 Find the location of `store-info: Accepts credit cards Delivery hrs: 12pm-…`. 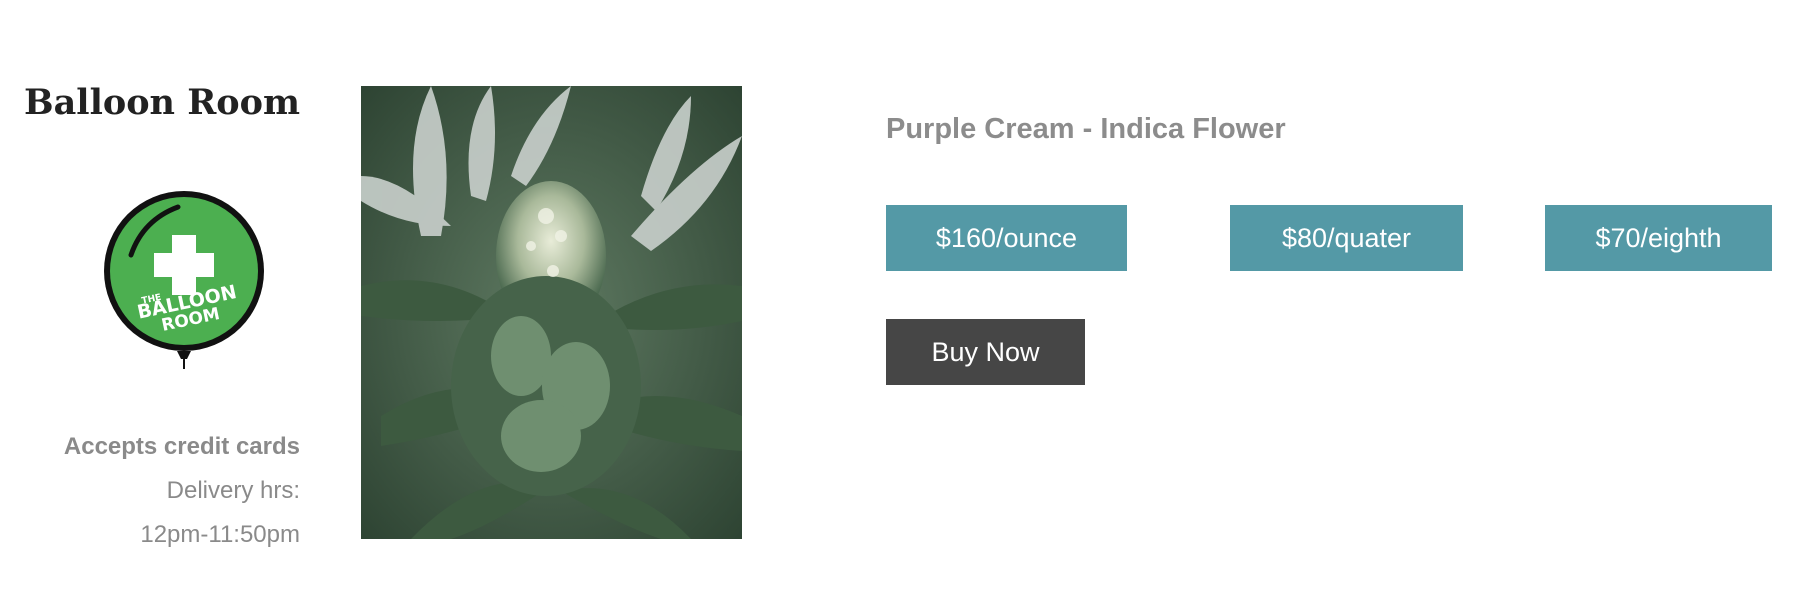

store-info: Accepts credit cards Delivery hrs: 12pm-… is located at coordinates (182, 491).